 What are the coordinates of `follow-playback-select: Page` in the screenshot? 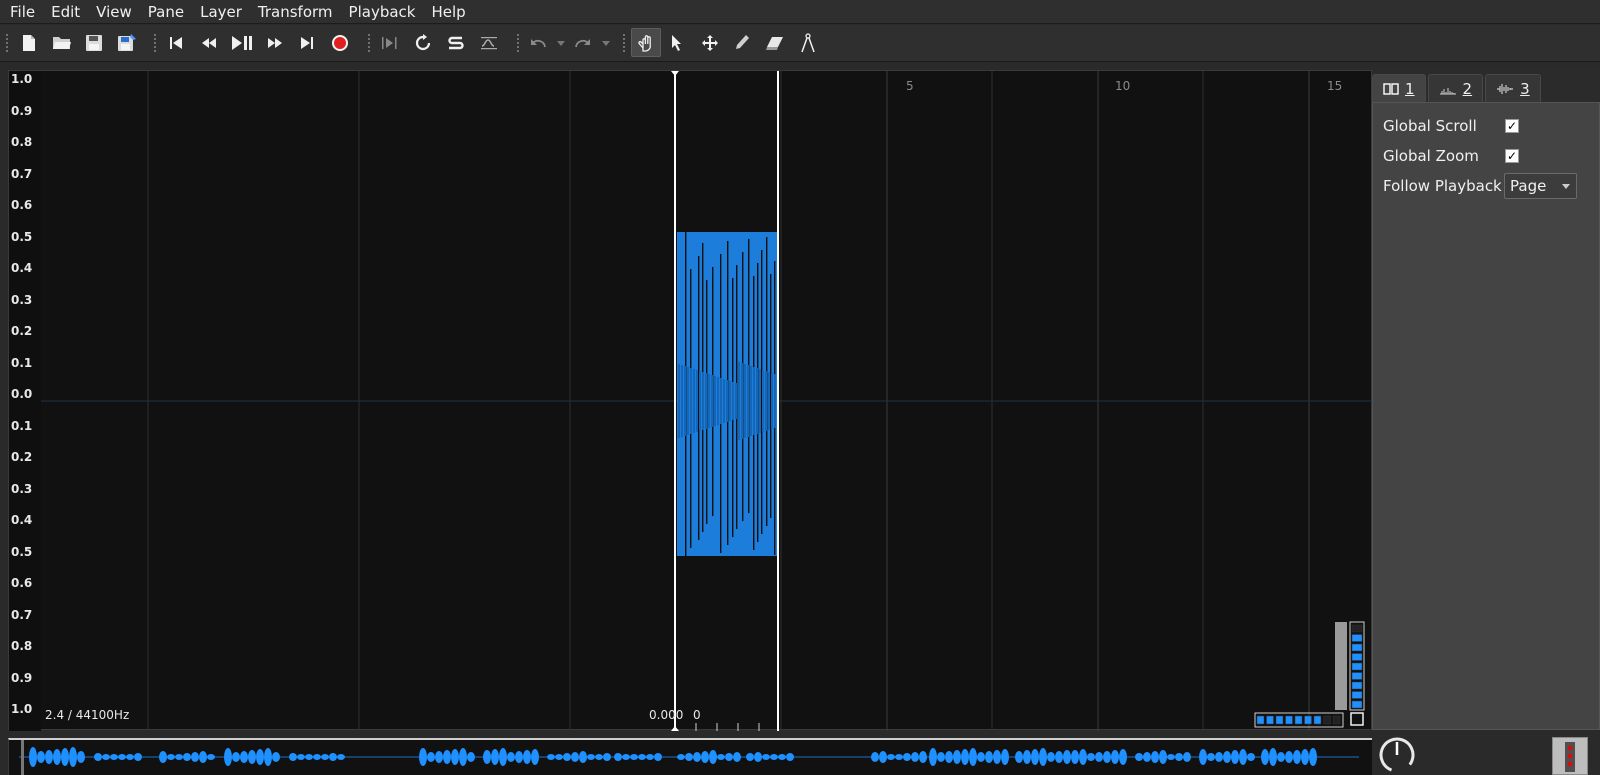 It's located at (1540, 186).